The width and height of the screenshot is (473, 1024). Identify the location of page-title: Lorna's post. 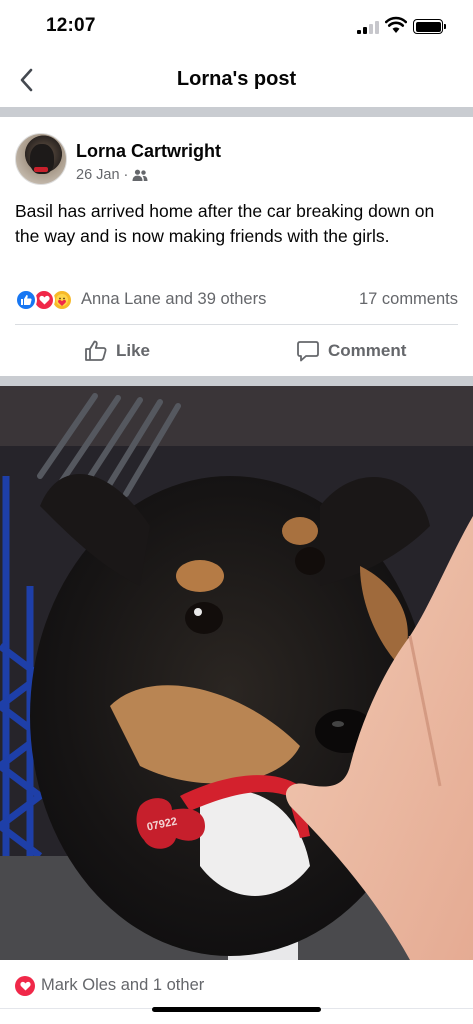
(236, 79).